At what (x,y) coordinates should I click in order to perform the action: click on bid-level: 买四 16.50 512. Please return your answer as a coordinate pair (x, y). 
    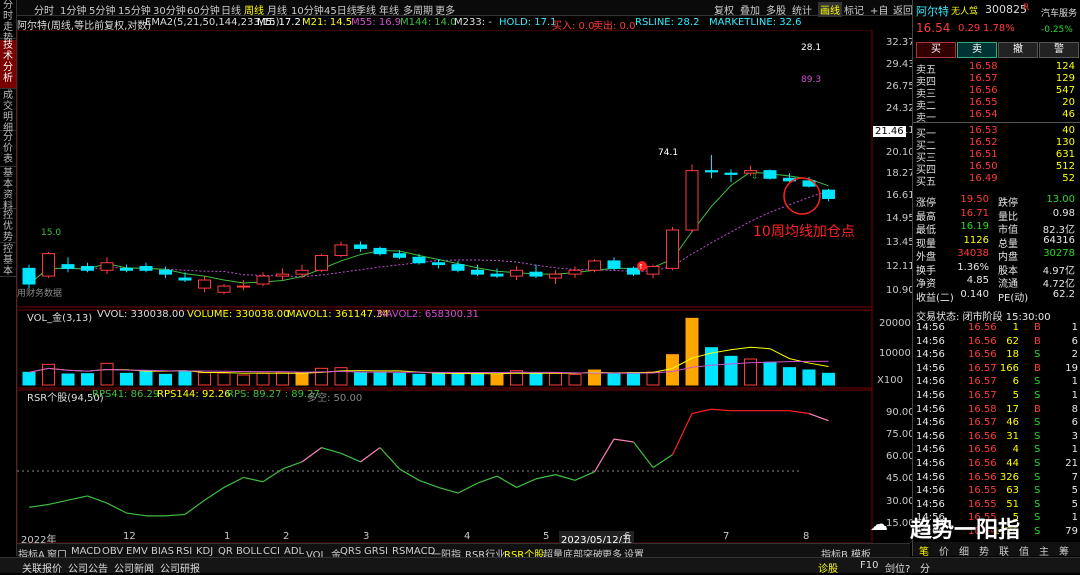
    Looking at the image, I should click on (996, 168).